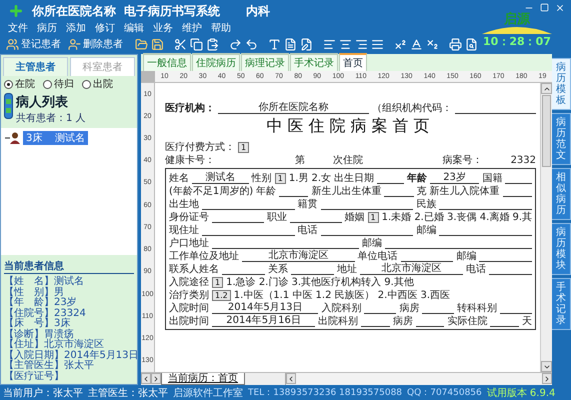 This screenshot has width=571, height=400. Describe the element at coordinates (134, 28) in the screenshot. I see `menu-item: 编辑` at that location.